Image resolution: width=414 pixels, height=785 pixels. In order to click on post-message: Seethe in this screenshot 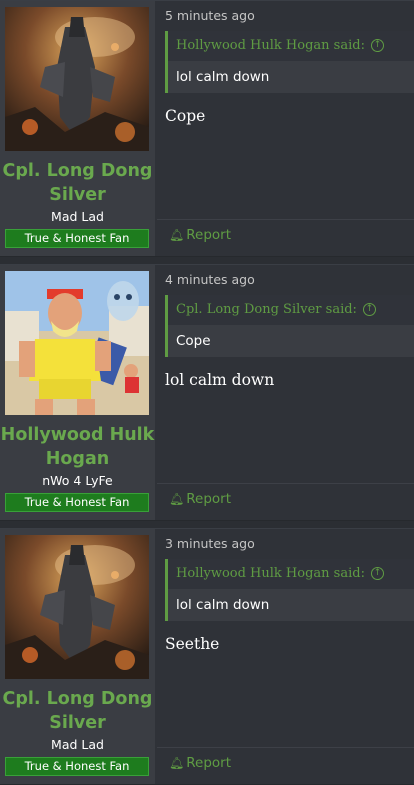, I will do `click(192, 644)`.